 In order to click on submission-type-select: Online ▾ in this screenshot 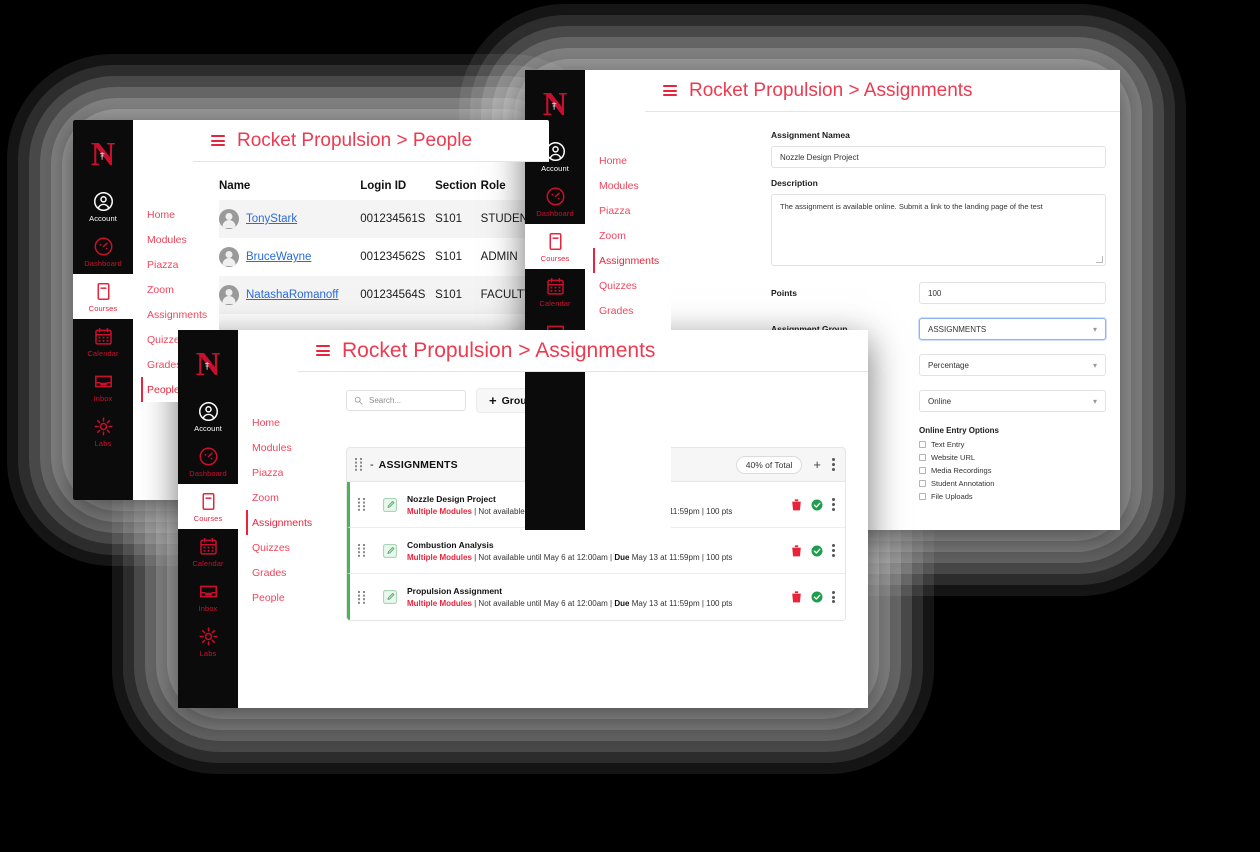, I will do `click(1012, 401)`.